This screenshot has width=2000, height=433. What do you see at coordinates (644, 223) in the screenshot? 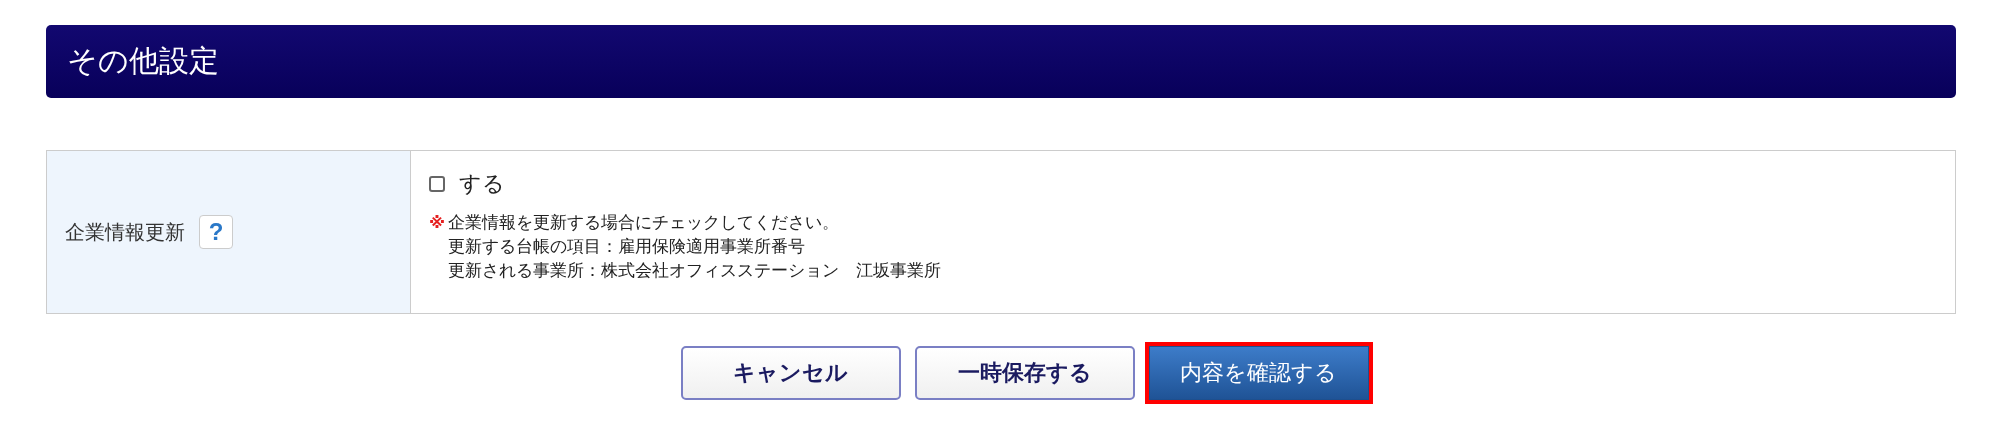
I see `note-text: 企業情報を更新する場合にチェックしてください。` at bounding box center [644, 223].